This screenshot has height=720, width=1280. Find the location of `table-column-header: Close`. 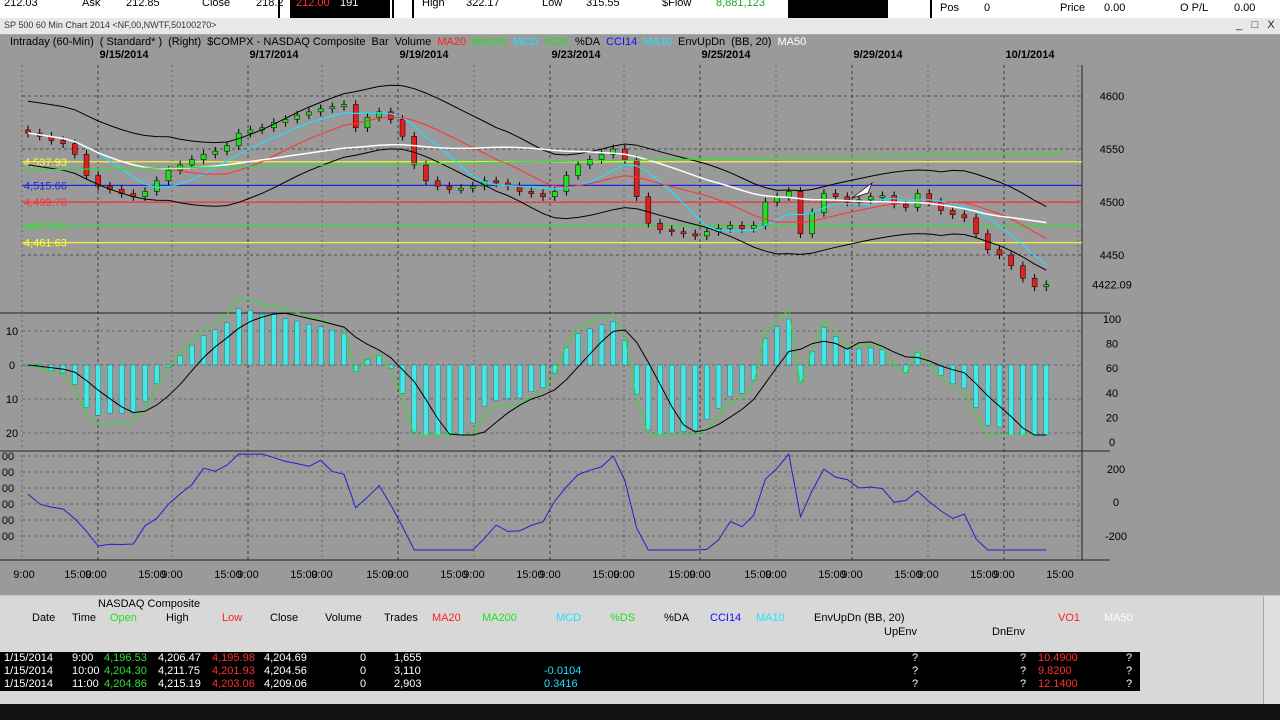

table-column-header: Close is located at coordinates (284, 618).